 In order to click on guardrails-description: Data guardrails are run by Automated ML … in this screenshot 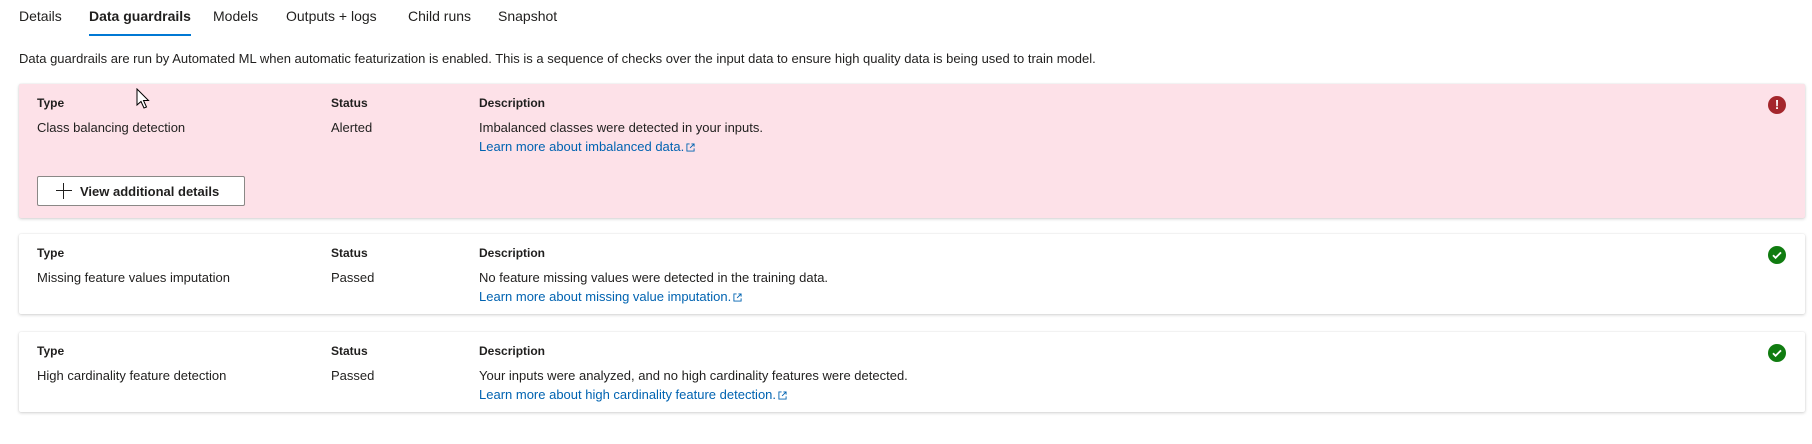, I will do `click(557, 58)`.